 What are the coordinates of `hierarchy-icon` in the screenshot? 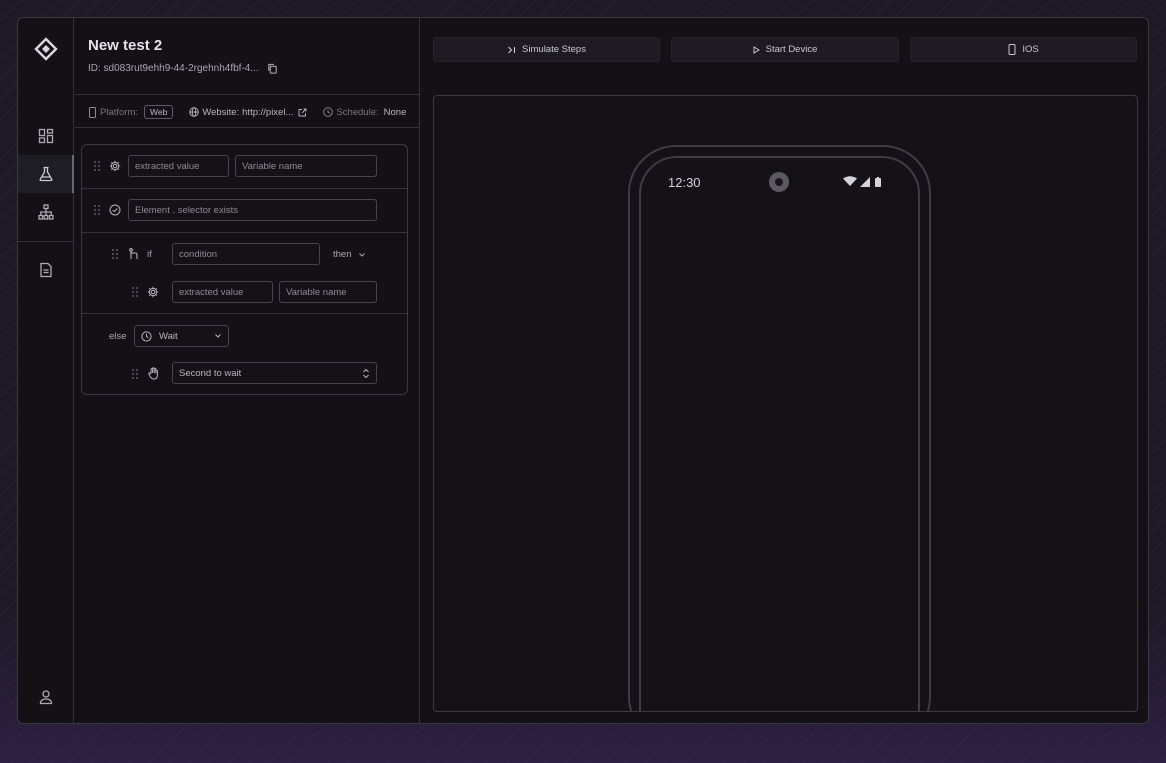 It's located at (45, 212).